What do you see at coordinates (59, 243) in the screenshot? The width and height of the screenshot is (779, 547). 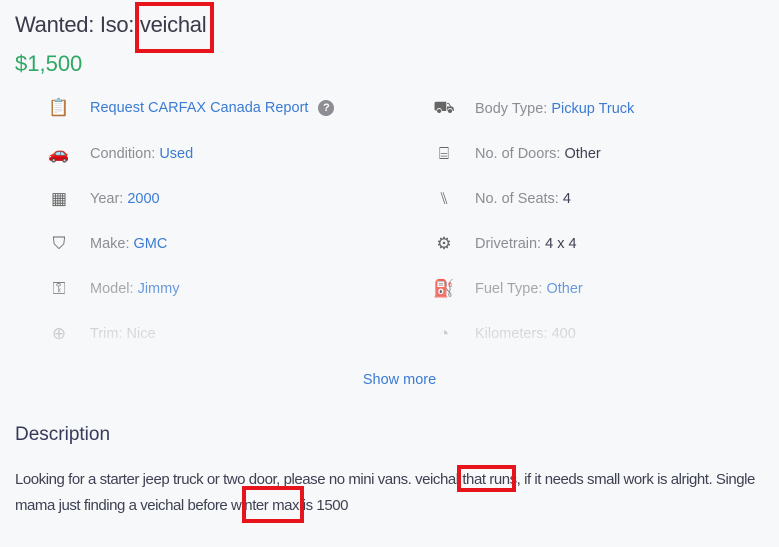 I see `shield-badge-icon: ⛉` at bounding box center [59, 243].